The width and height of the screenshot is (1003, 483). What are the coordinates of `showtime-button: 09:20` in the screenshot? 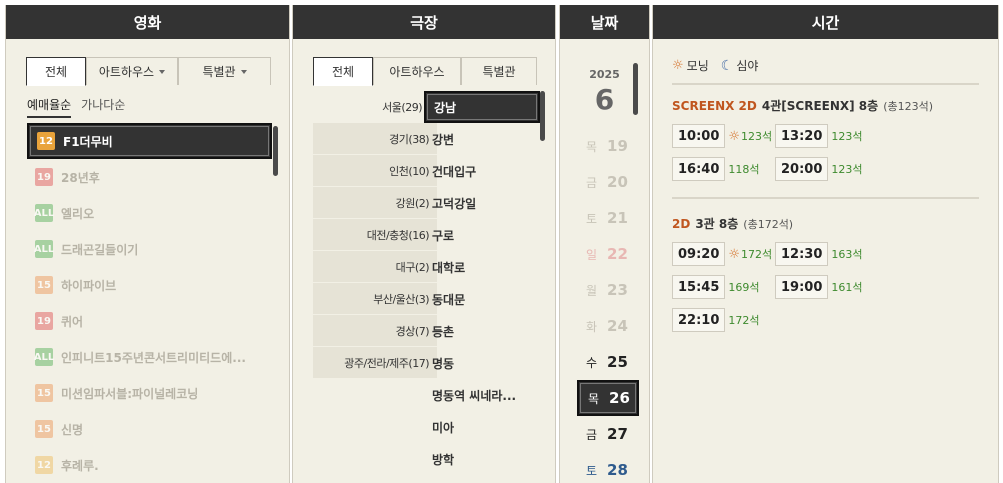 It's located at (699, 254).